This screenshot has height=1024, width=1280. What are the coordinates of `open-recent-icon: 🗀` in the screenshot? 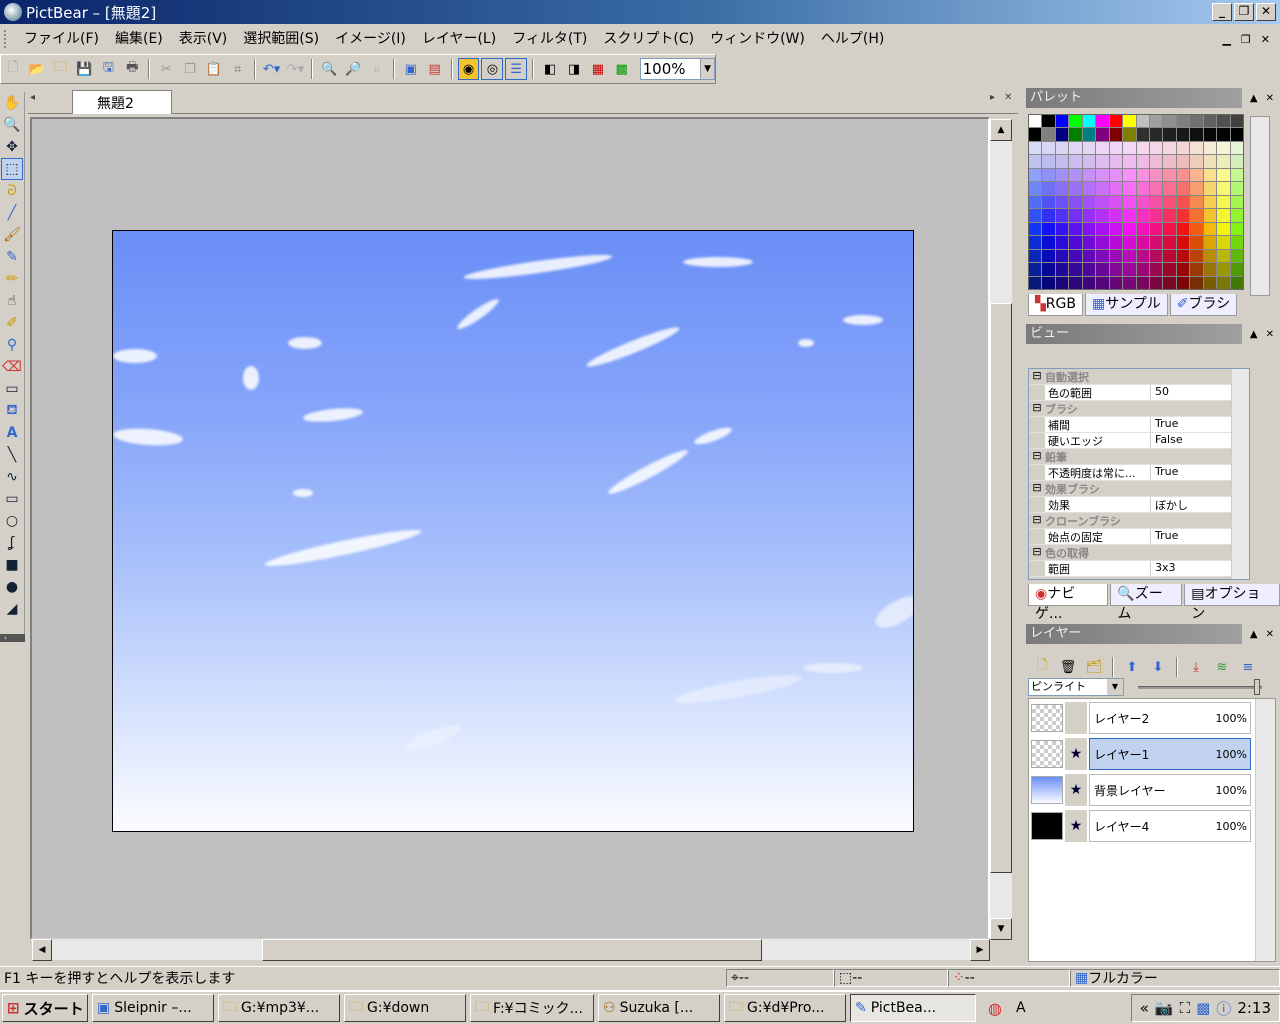 It's located at (61, 69).